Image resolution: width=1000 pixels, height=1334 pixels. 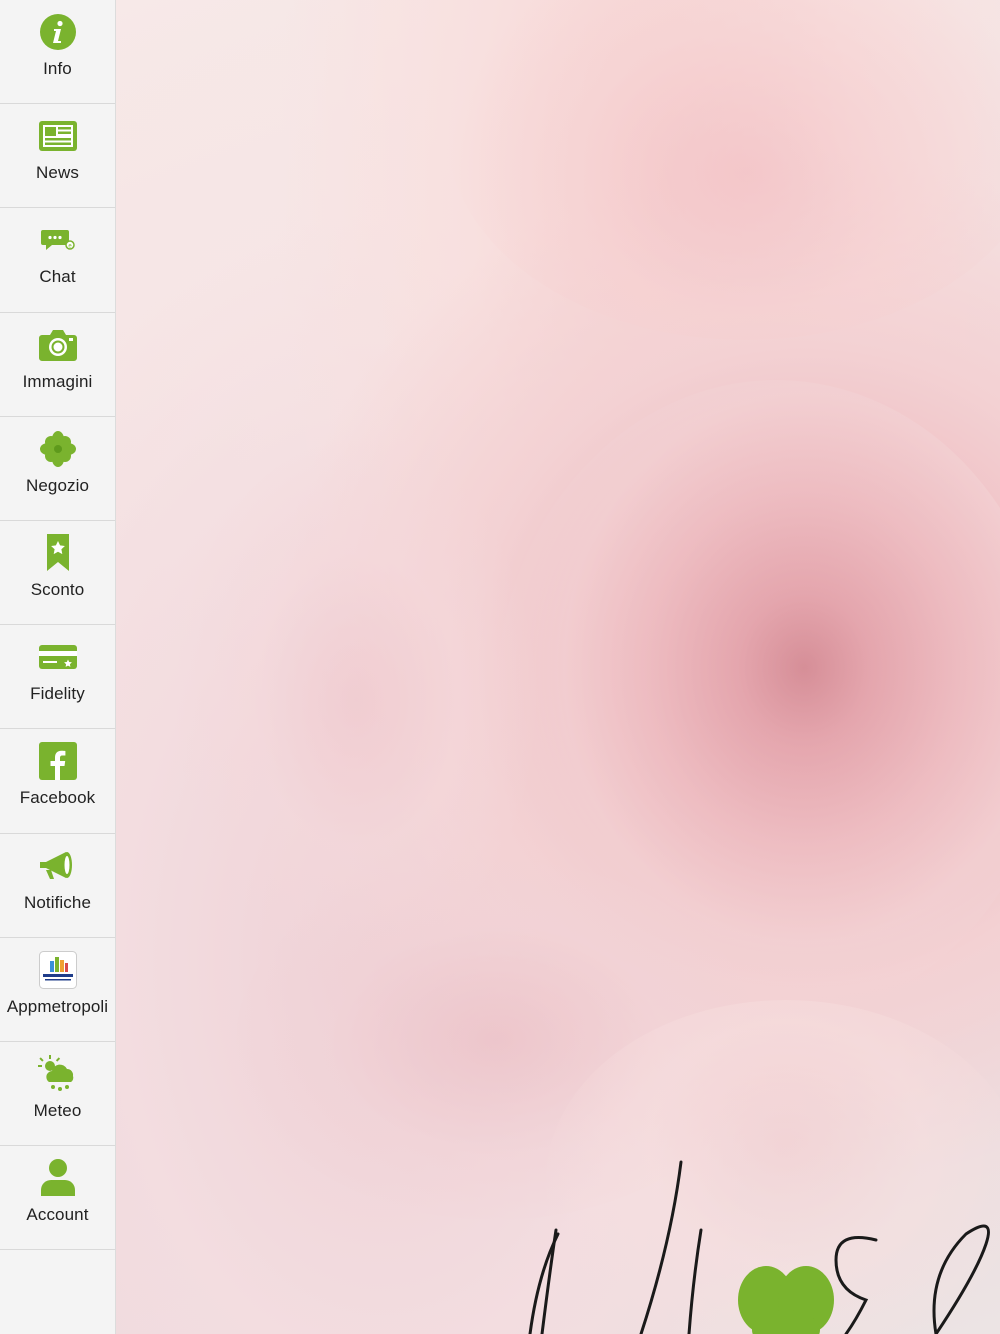 I want to click on sidebar-item-chat: e Chat, so click(x=57, y=260).